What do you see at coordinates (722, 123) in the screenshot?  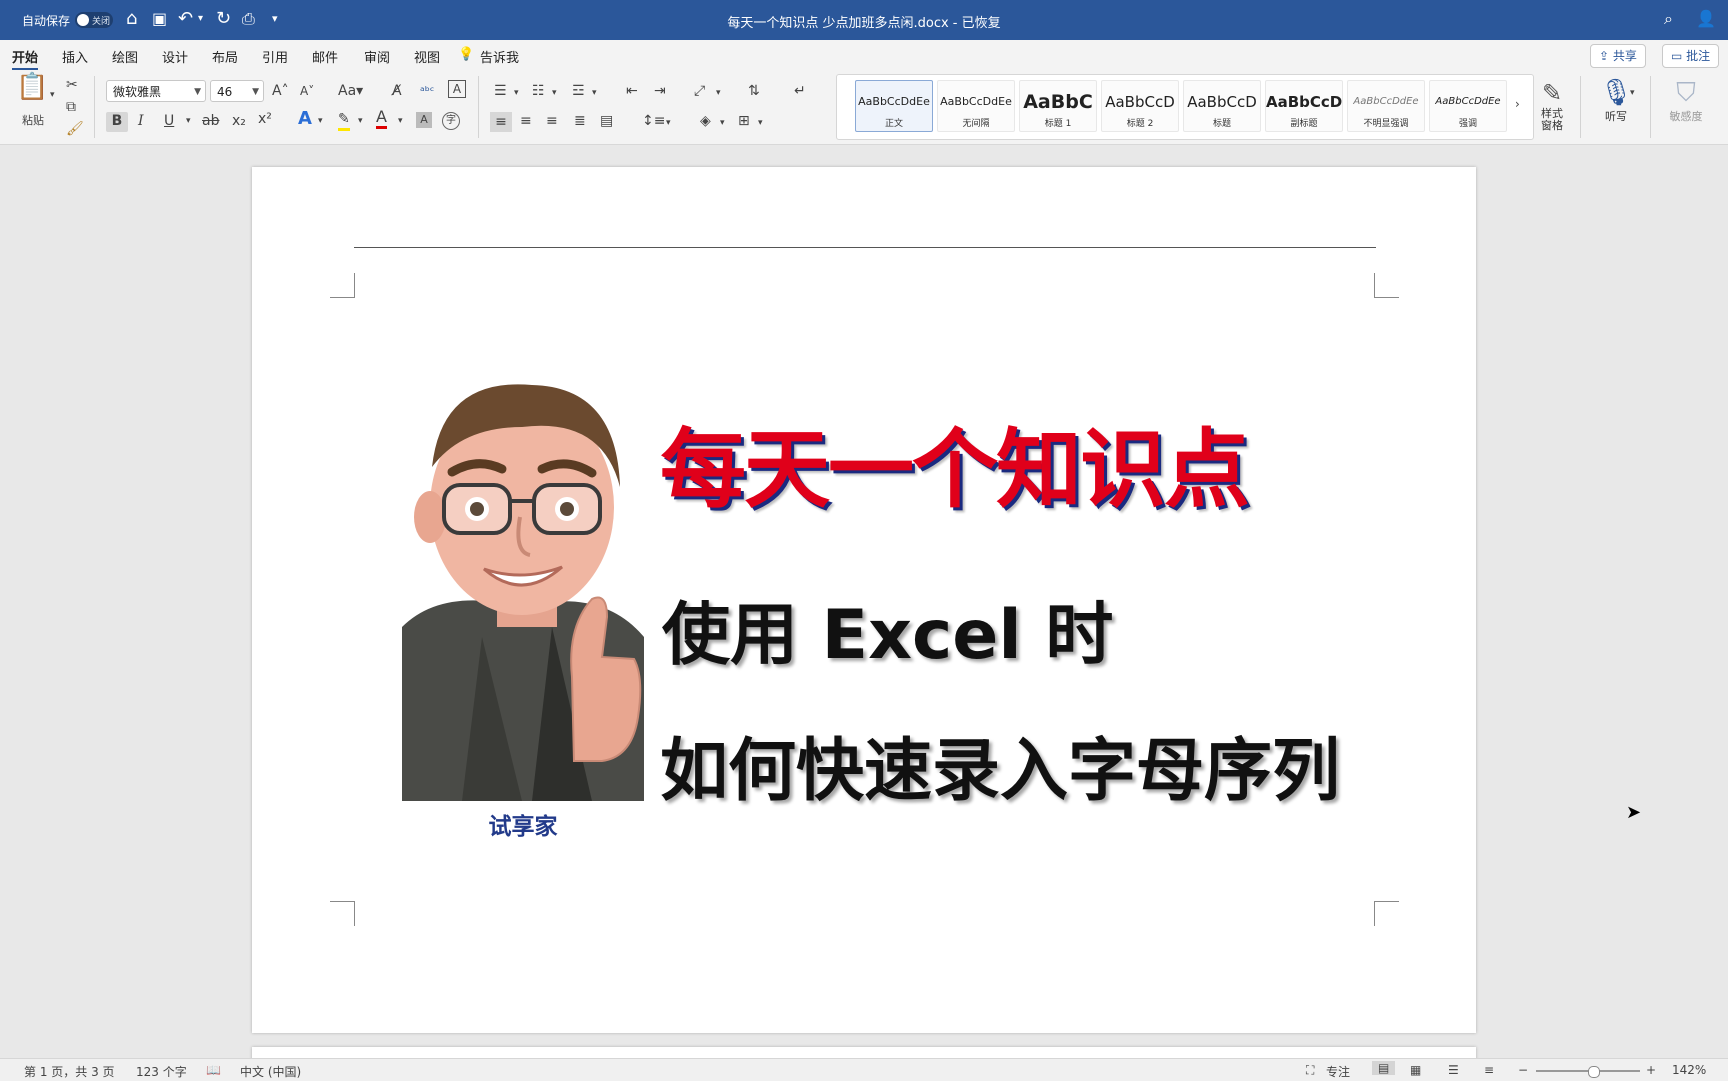 I see `shading-dropdown-icon: ▾` at bounding box center [722, 123].